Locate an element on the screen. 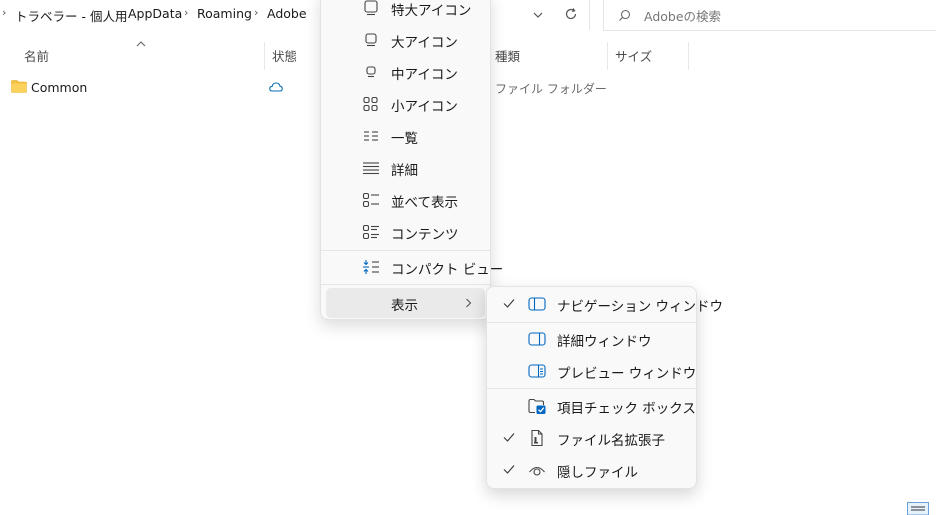 The height and width of the screenshot is (515, 936). menu-item-small-icons: 小アイコン is located at coordinates (405, 104).